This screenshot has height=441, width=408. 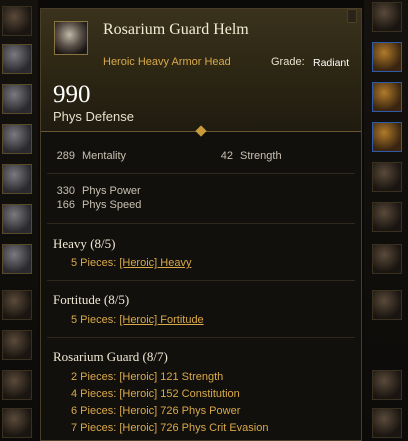 What do you see at coordinates (155, 394) in the screenshot?
I see `set-bonus-line: 4 Pieces: [Heroic] 152 Constitution` at bounding box center [155, 394].